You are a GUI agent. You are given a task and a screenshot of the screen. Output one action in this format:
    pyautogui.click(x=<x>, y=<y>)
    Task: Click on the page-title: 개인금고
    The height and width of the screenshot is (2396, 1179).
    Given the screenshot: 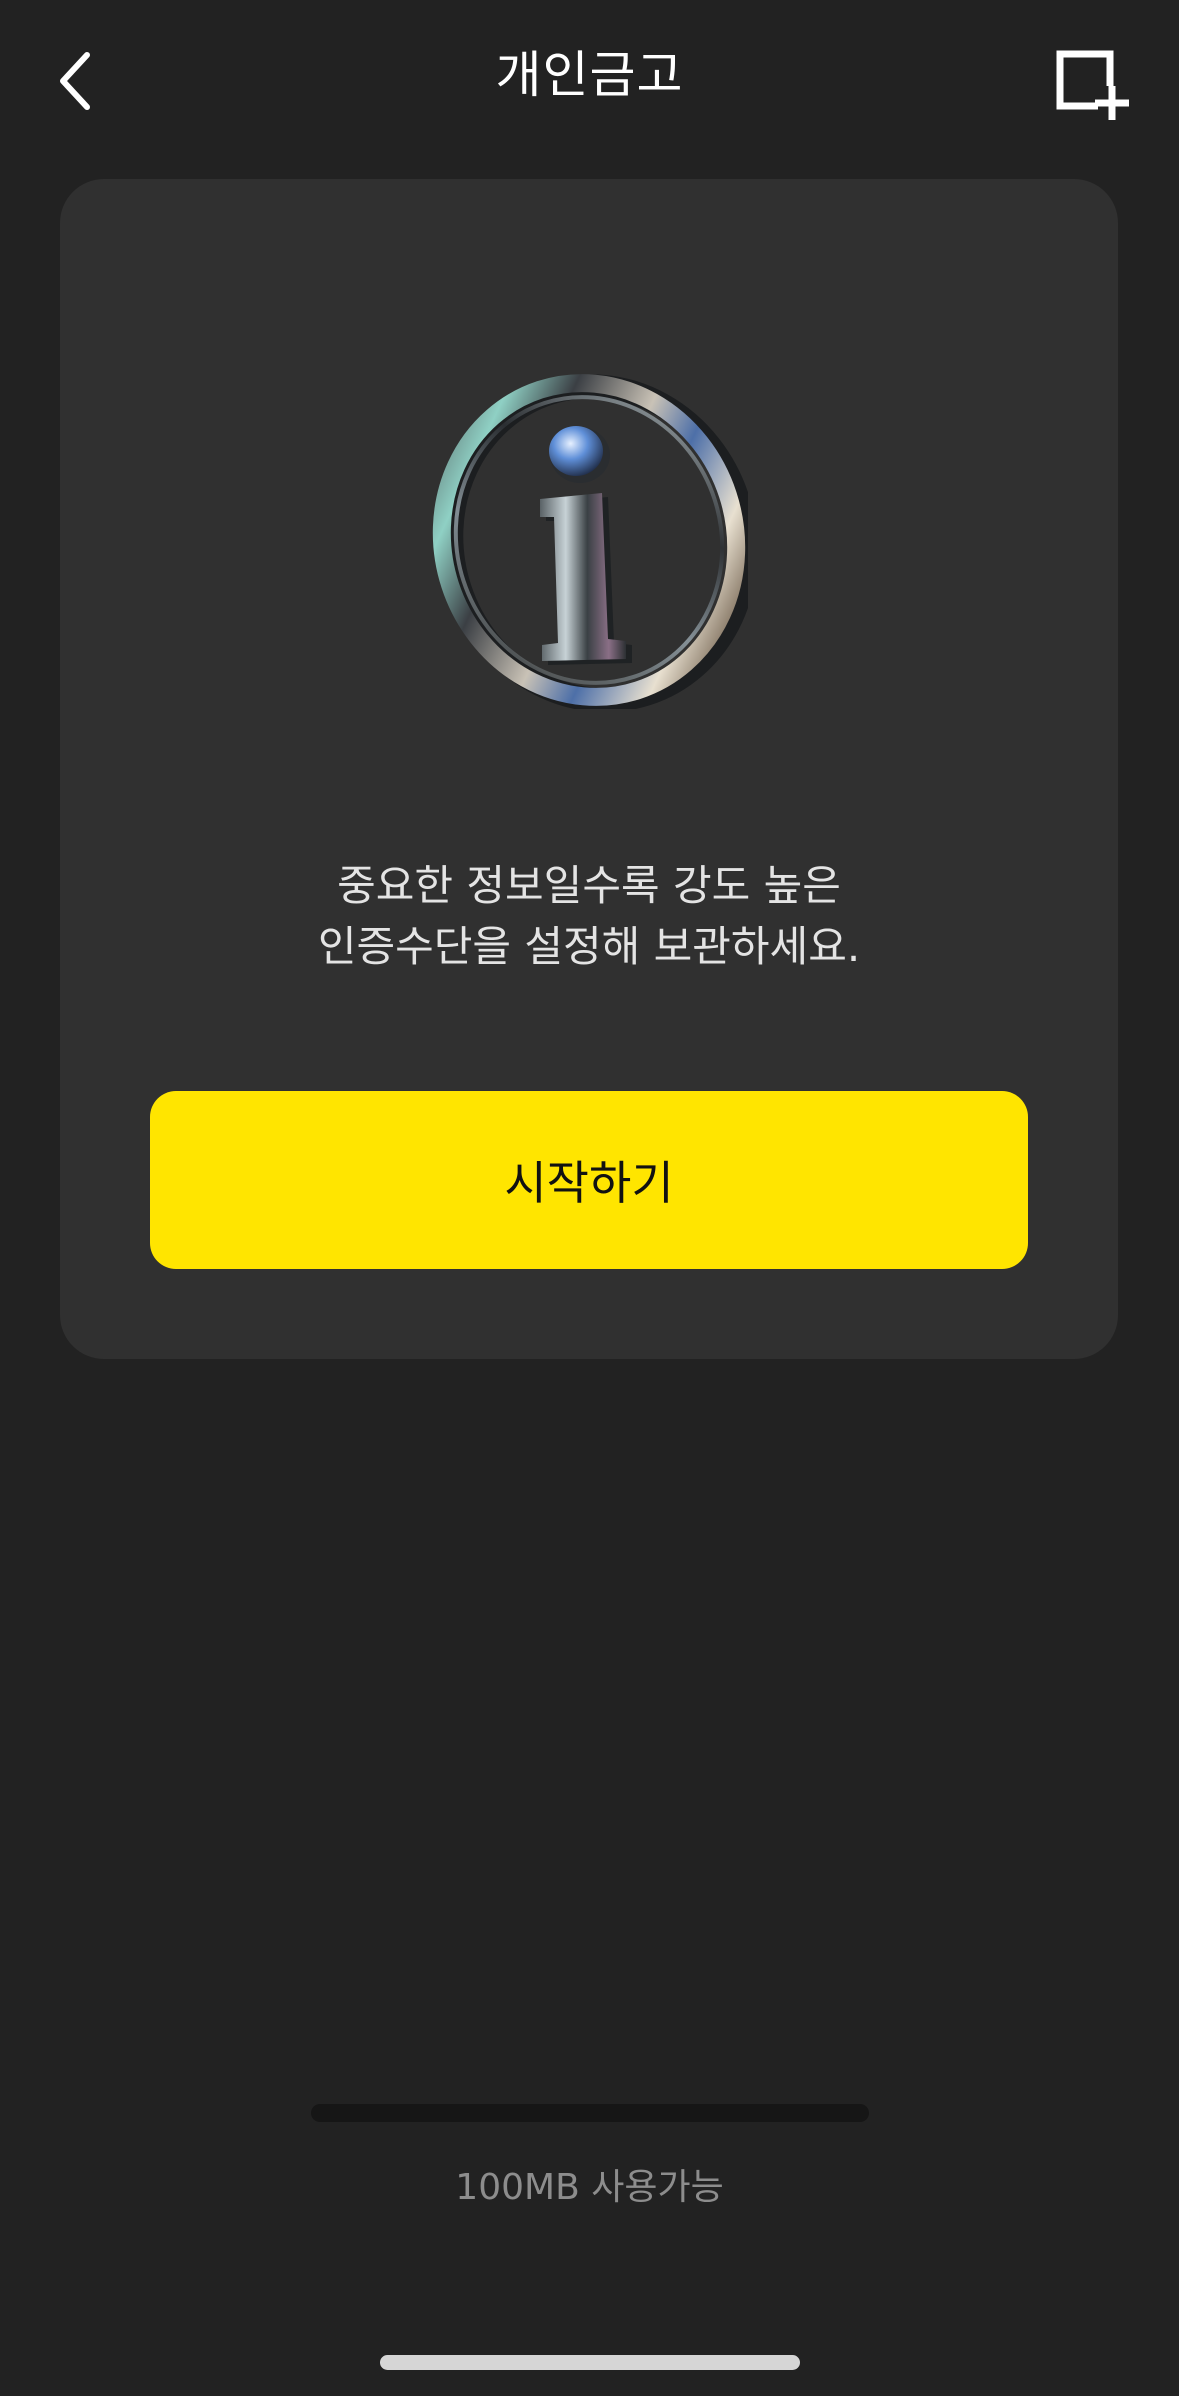 What is the action you would take?
    pyautogui.click(x=589, y=75)
    